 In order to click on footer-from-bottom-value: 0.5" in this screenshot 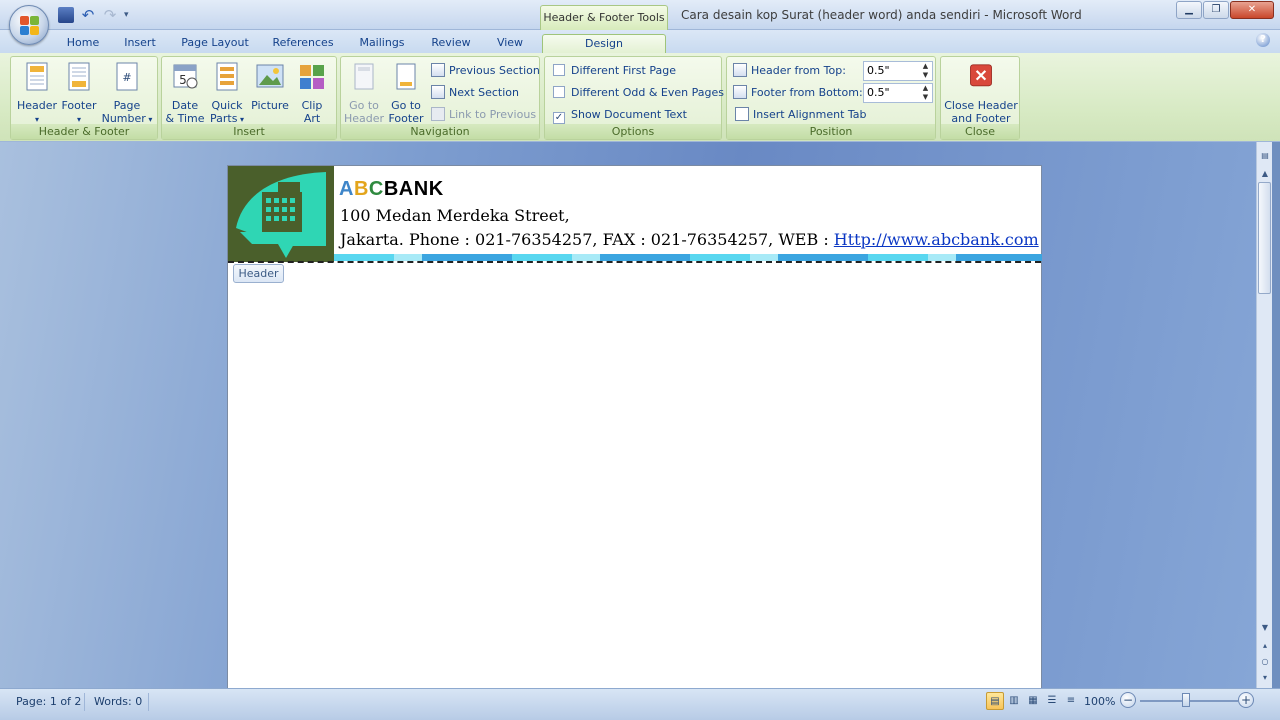, I will do `click(878, 92)`.